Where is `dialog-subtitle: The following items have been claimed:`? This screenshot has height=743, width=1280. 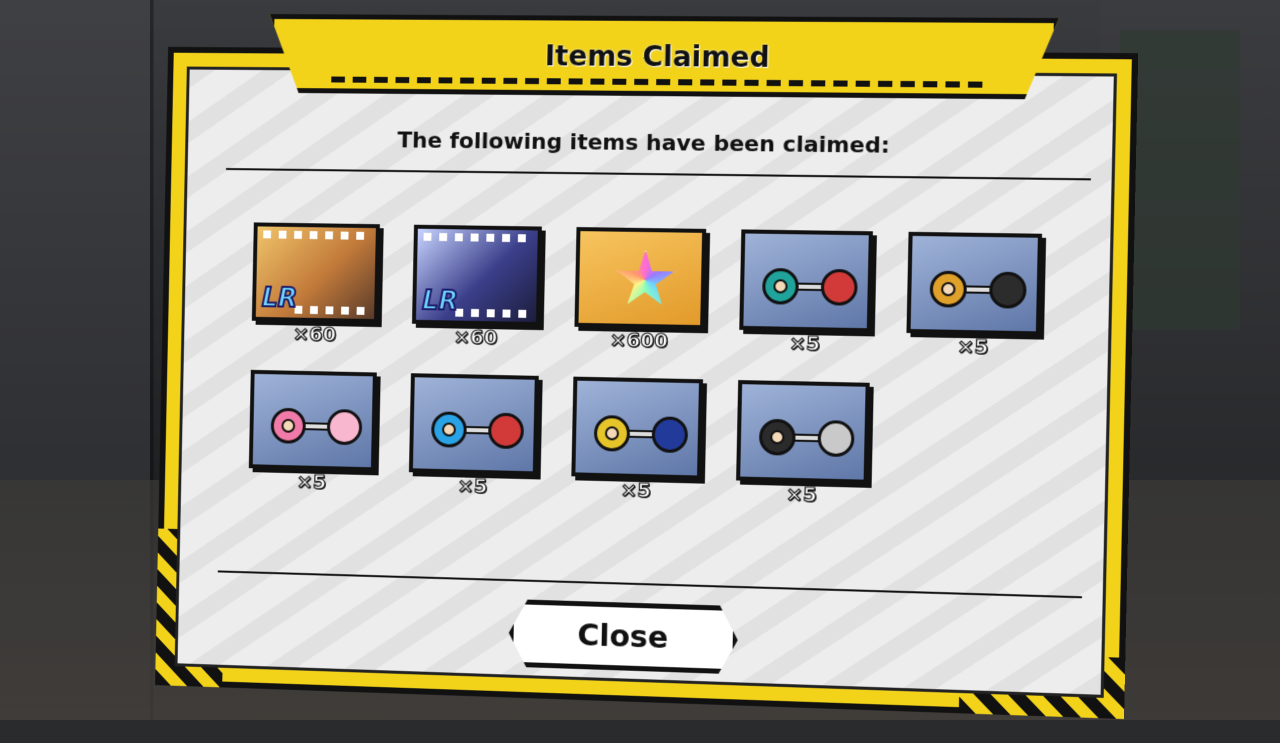
dialog-subtitle: The following items have been claimed: is located at coordinates (643, 143).